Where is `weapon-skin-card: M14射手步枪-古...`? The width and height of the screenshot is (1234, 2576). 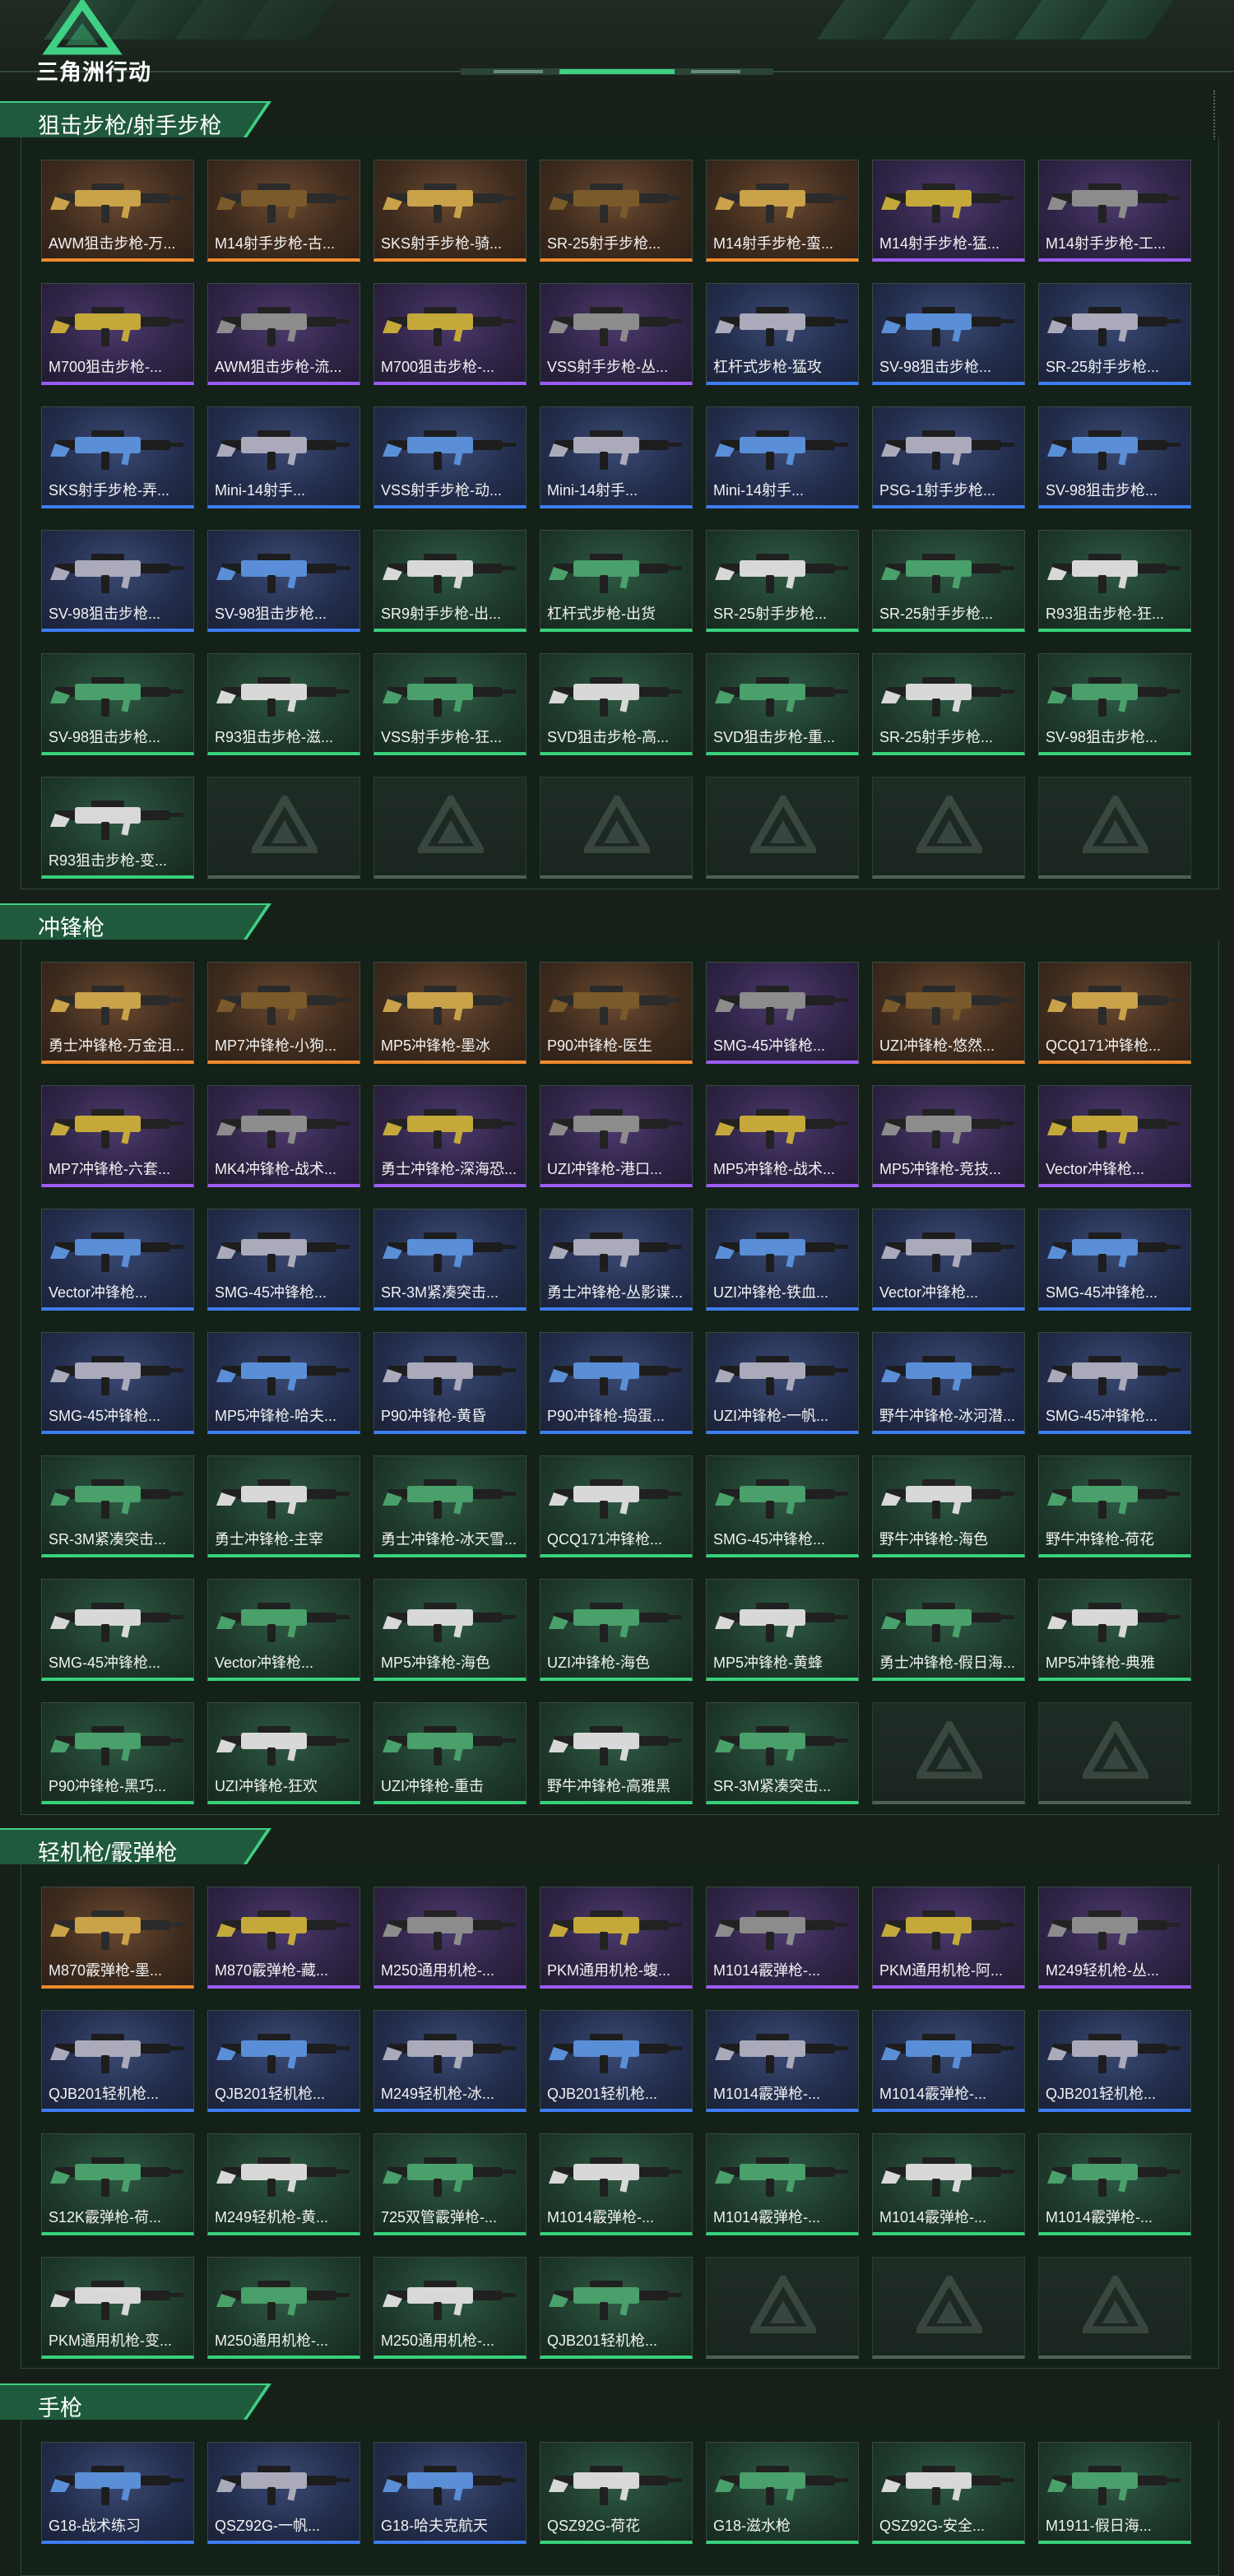 weapon-skin-card: M14射手步枪-古... is located at coordinates (283, 211).